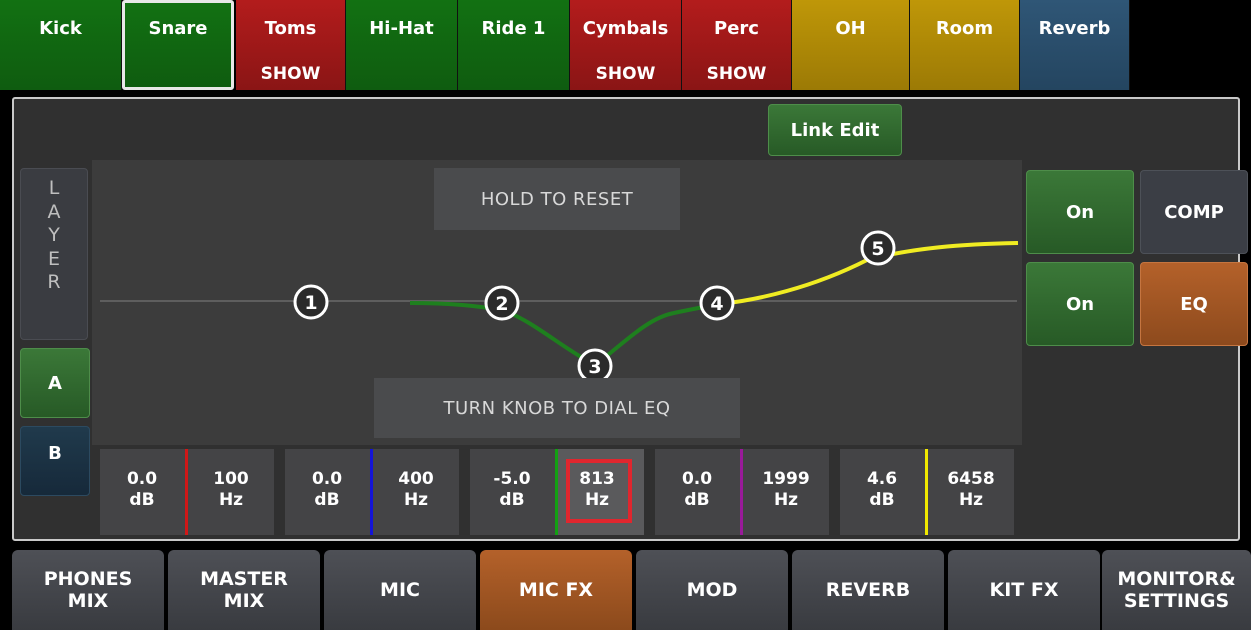 The width and height of the screenshot is (1251, 630). I want to click on nav-monitor-settings: MONITOR& SETTINGS, so click(1176, 590).